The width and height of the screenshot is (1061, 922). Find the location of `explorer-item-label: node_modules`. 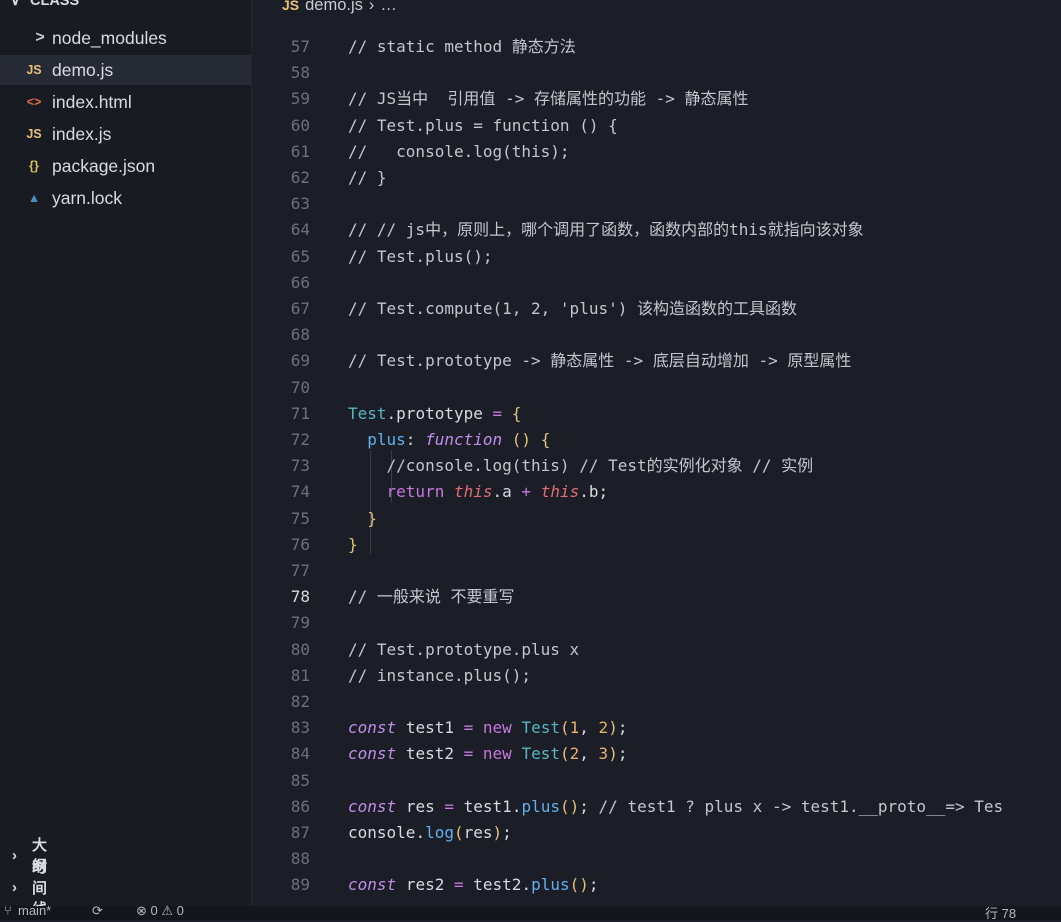

explorer-item-label: node_modules is located at coordinates (109, 37).